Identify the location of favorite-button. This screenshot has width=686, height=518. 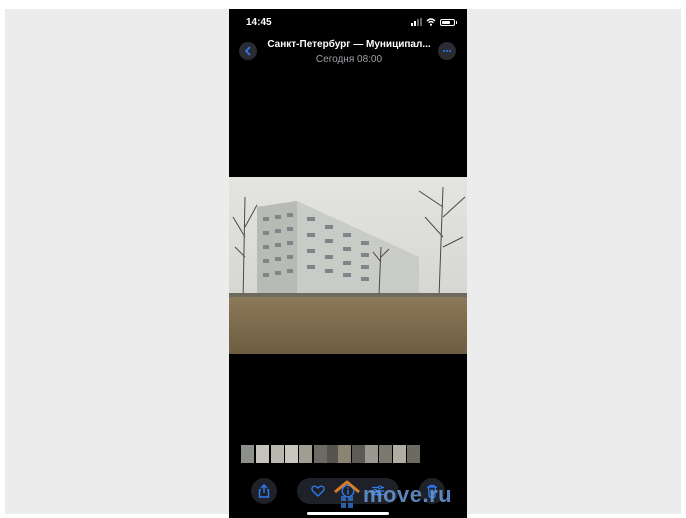
(318, 491).